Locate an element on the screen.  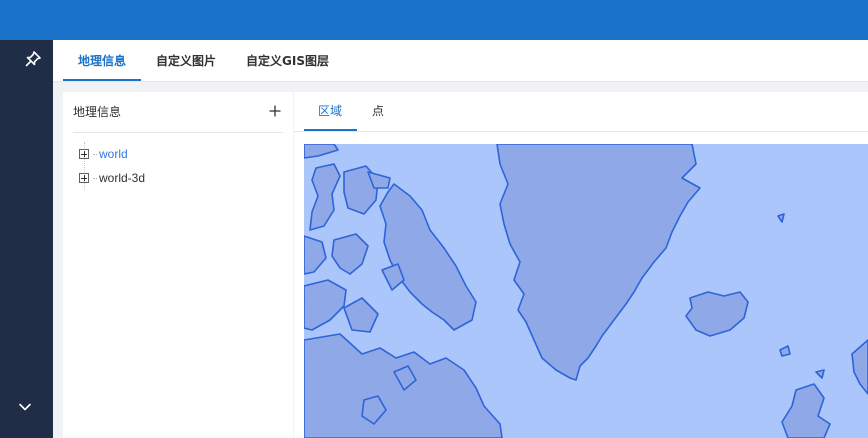
pin-icon is located at coordinates (33, 59).